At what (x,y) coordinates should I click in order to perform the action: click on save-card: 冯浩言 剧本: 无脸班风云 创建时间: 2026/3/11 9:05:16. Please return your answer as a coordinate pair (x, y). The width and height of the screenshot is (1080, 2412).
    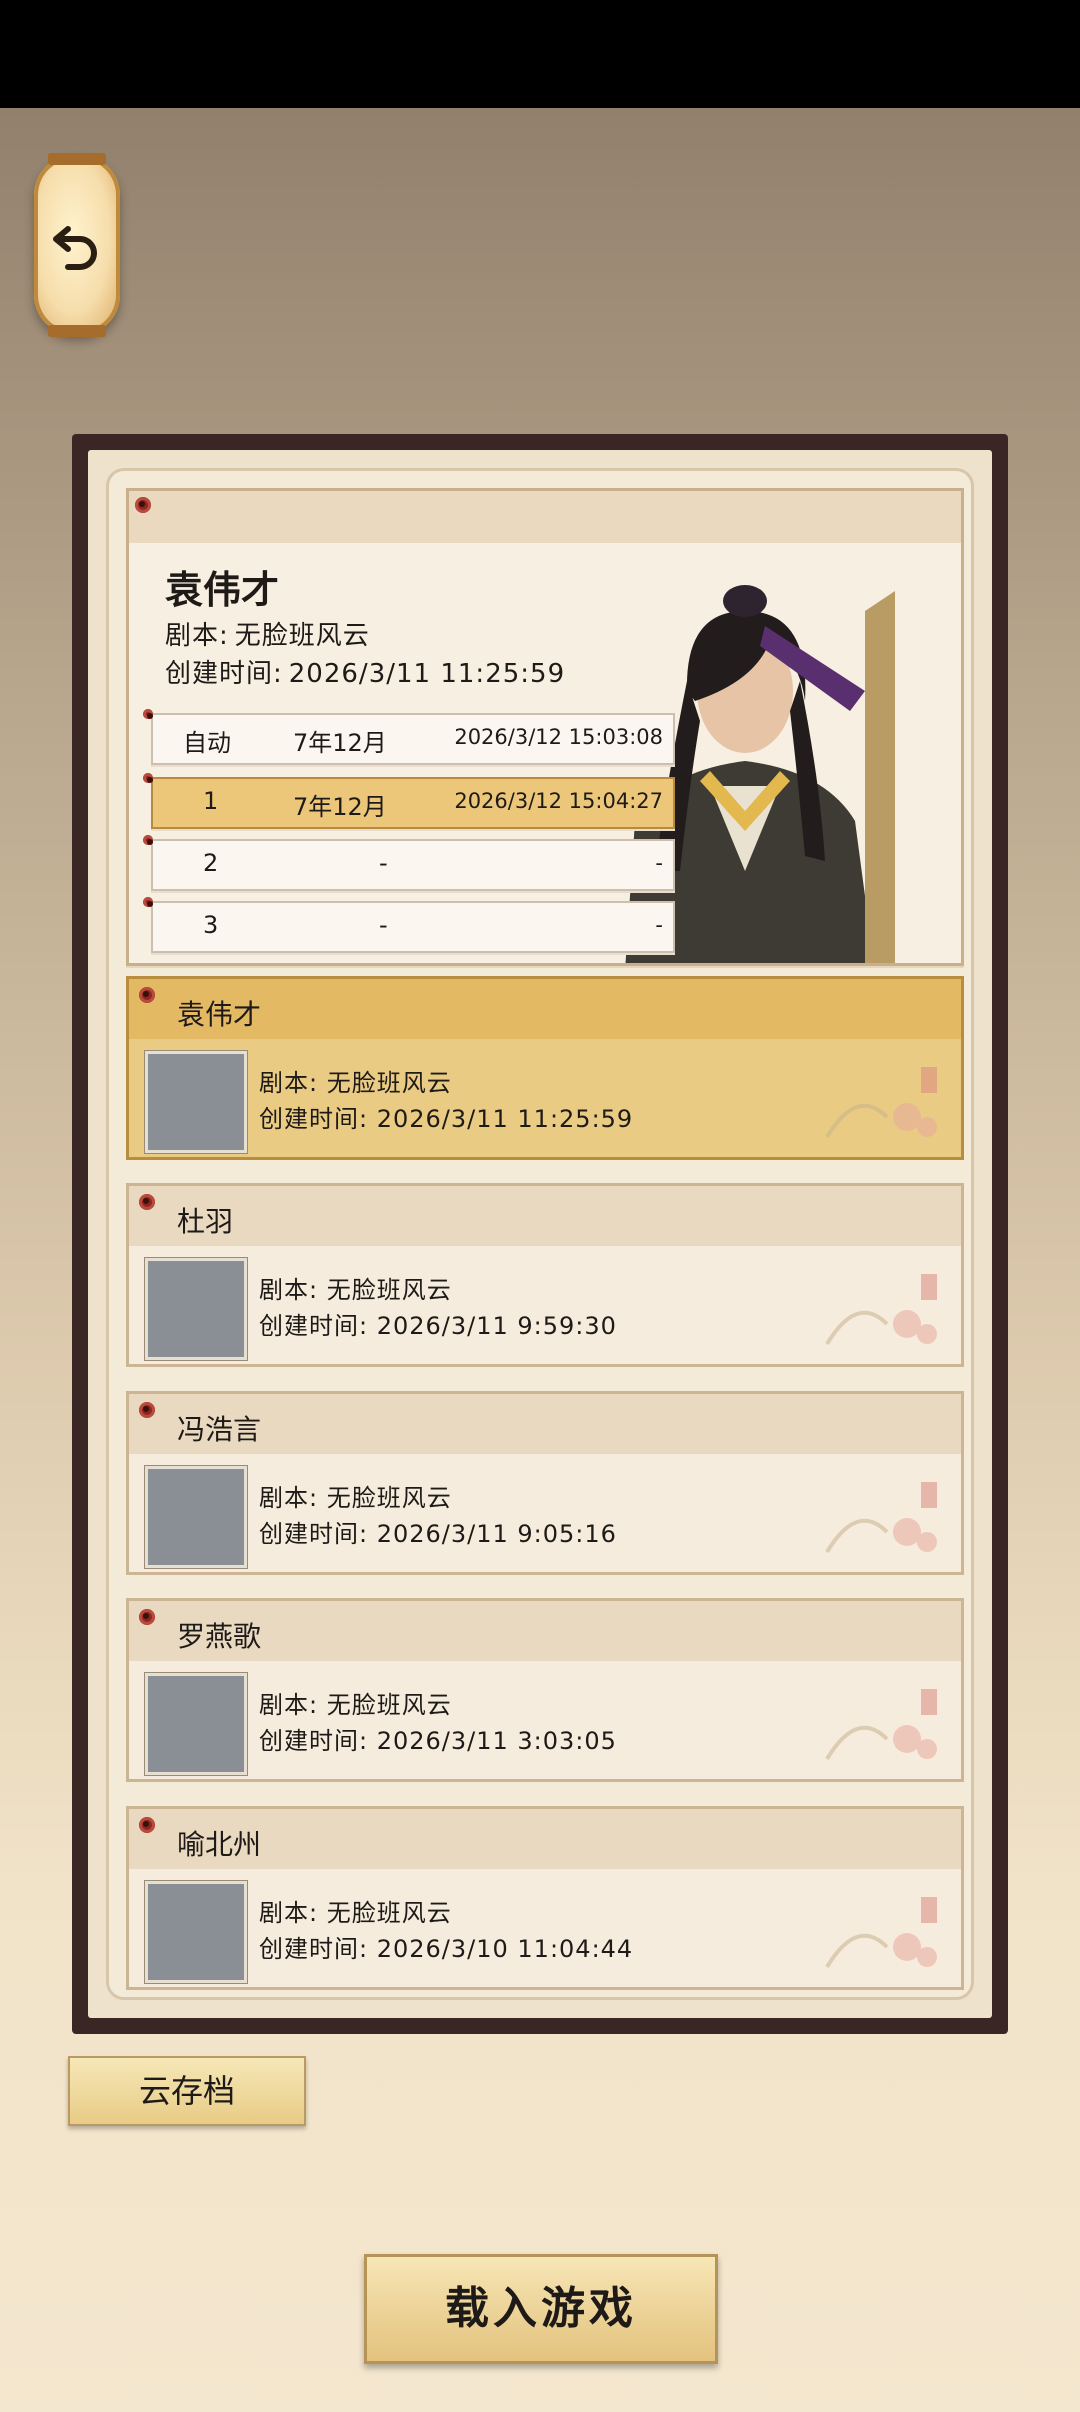
    Looking at the image, I should click on (545, 1483).